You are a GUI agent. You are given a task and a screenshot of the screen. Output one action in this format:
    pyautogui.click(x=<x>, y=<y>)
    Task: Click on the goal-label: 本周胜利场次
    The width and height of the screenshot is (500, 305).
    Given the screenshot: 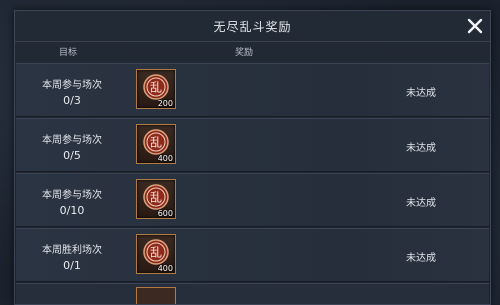 What is the action you would take?
    pyautogui.click(x=72, y=250)
    